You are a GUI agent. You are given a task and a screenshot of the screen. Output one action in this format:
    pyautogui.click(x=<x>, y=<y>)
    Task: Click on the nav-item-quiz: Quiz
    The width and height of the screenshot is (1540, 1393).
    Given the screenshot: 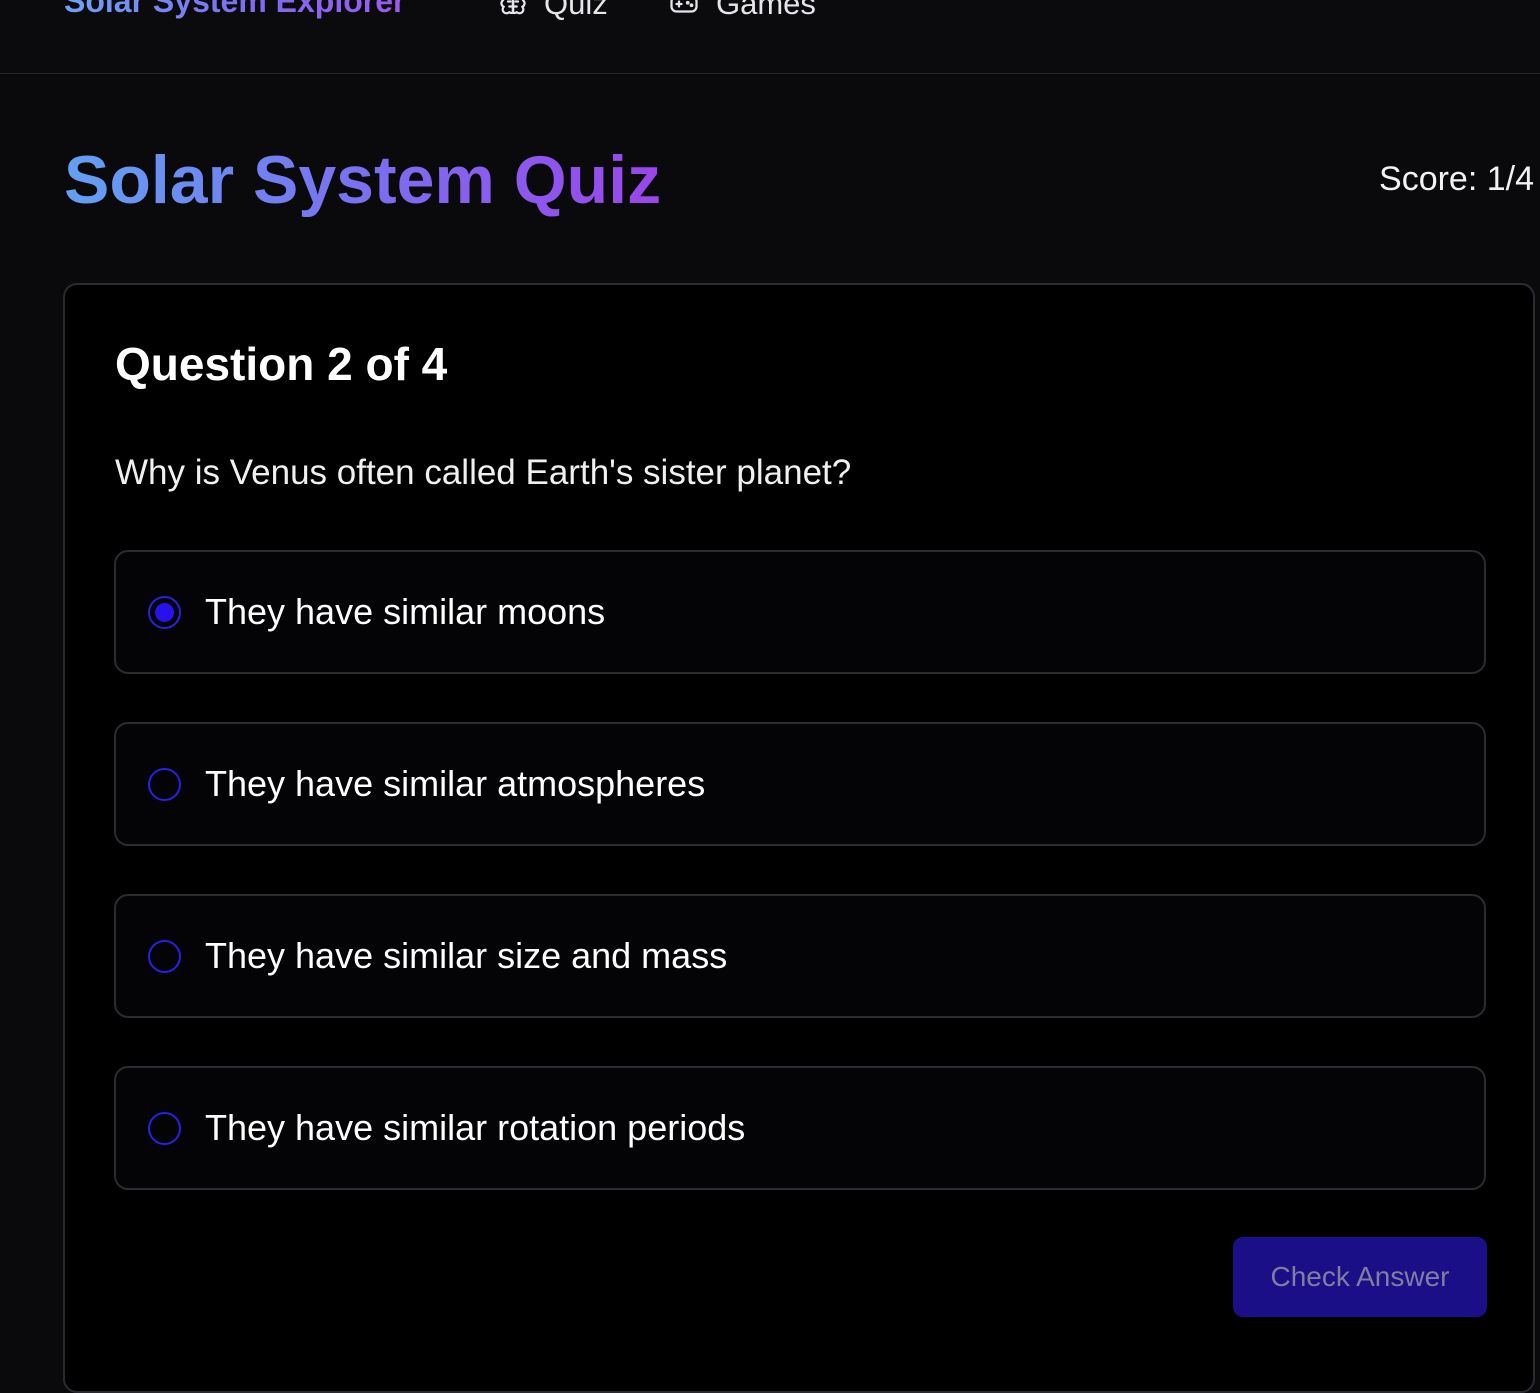 What is the action you would take?
    pyautogui.click(x=553, y=12)
    